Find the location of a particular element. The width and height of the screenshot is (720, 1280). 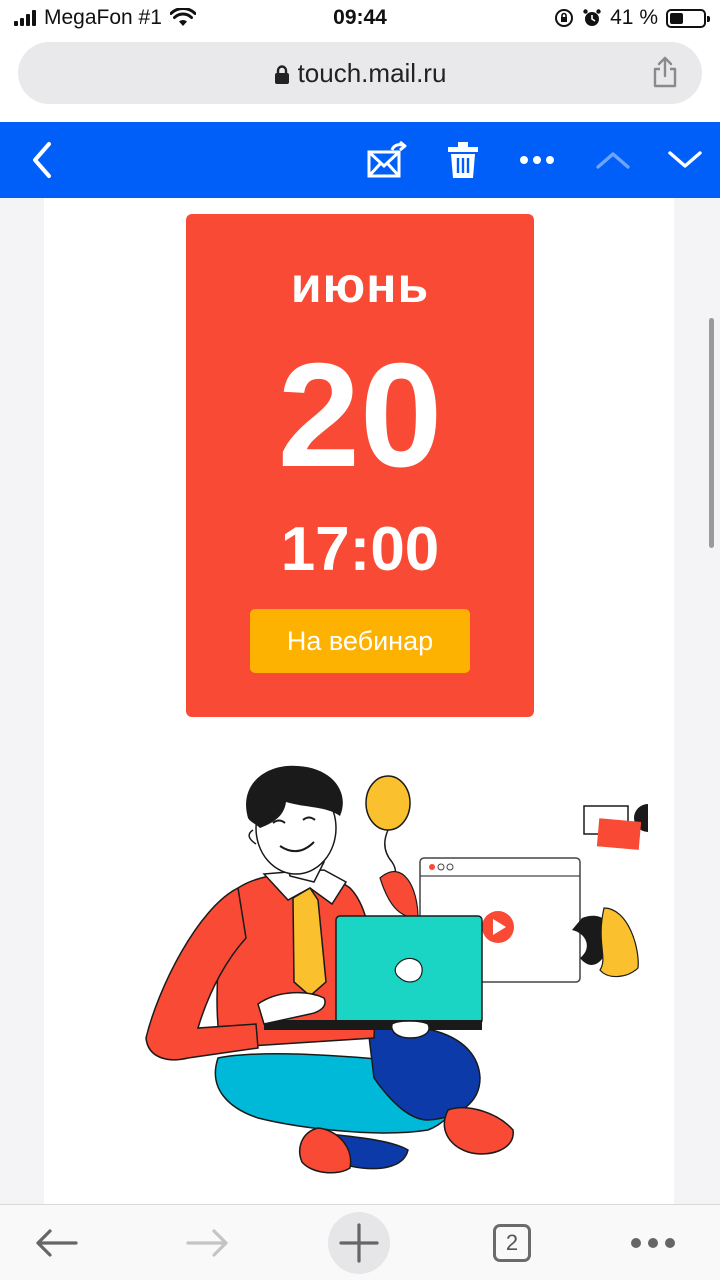

yellow-leaf-shape is located at coordinates (619, 942).